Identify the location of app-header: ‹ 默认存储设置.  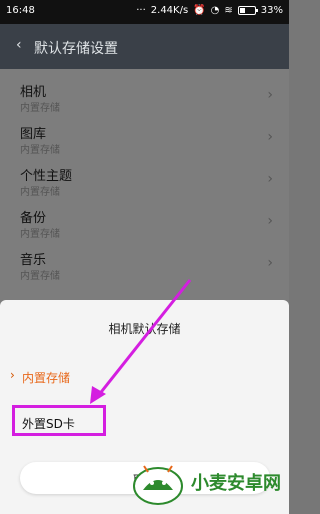
(144, 46).